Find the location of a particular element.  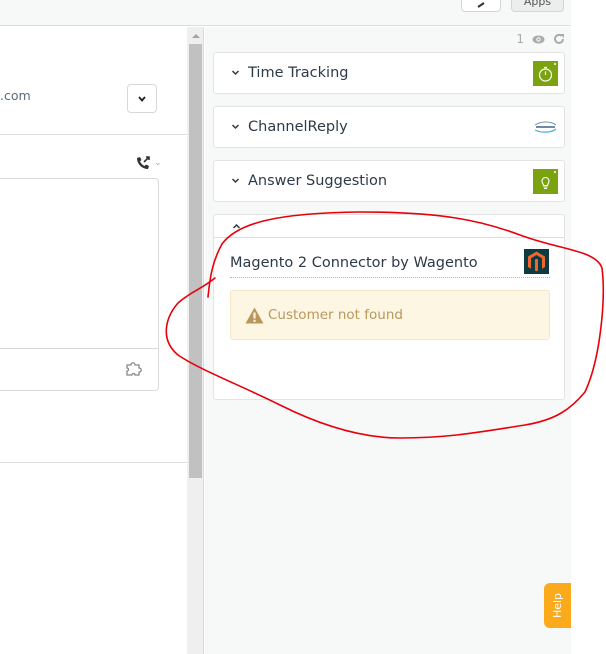

forward-button is located at coordinates (481, 6).